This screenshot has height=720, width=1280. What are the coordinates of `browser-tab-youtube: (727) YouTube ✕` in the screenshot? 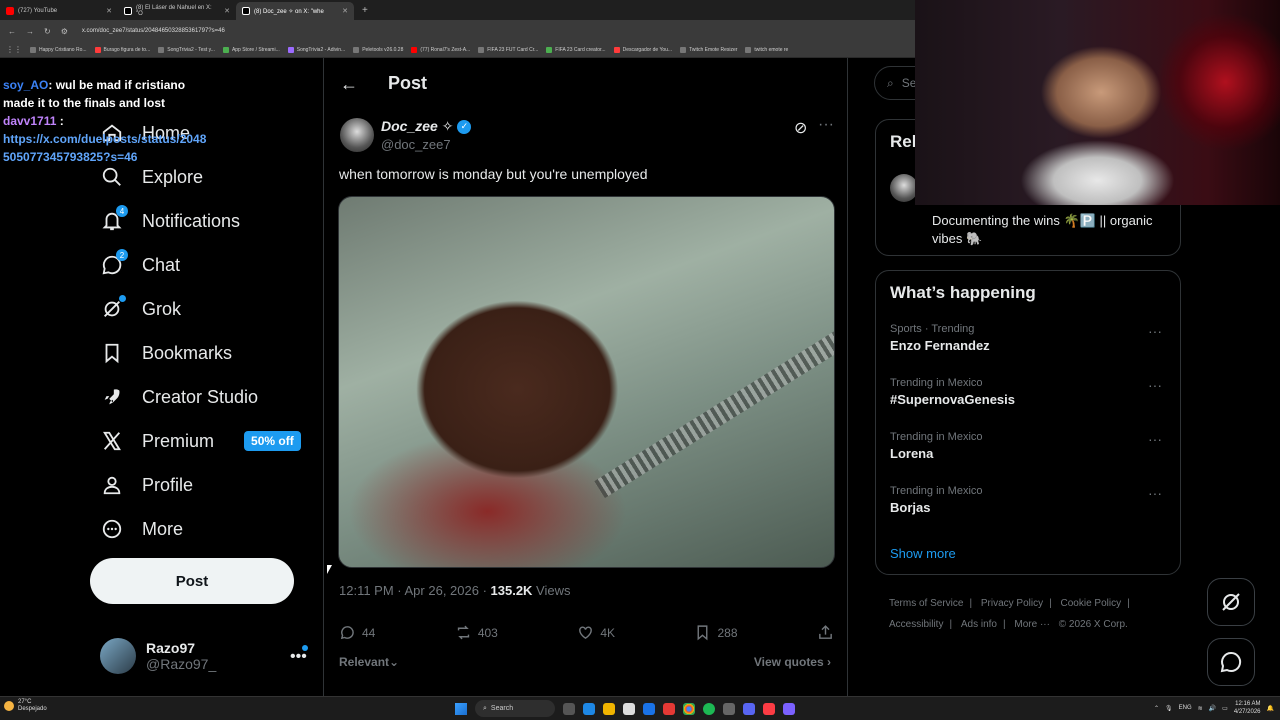 It's located at (59, 11).